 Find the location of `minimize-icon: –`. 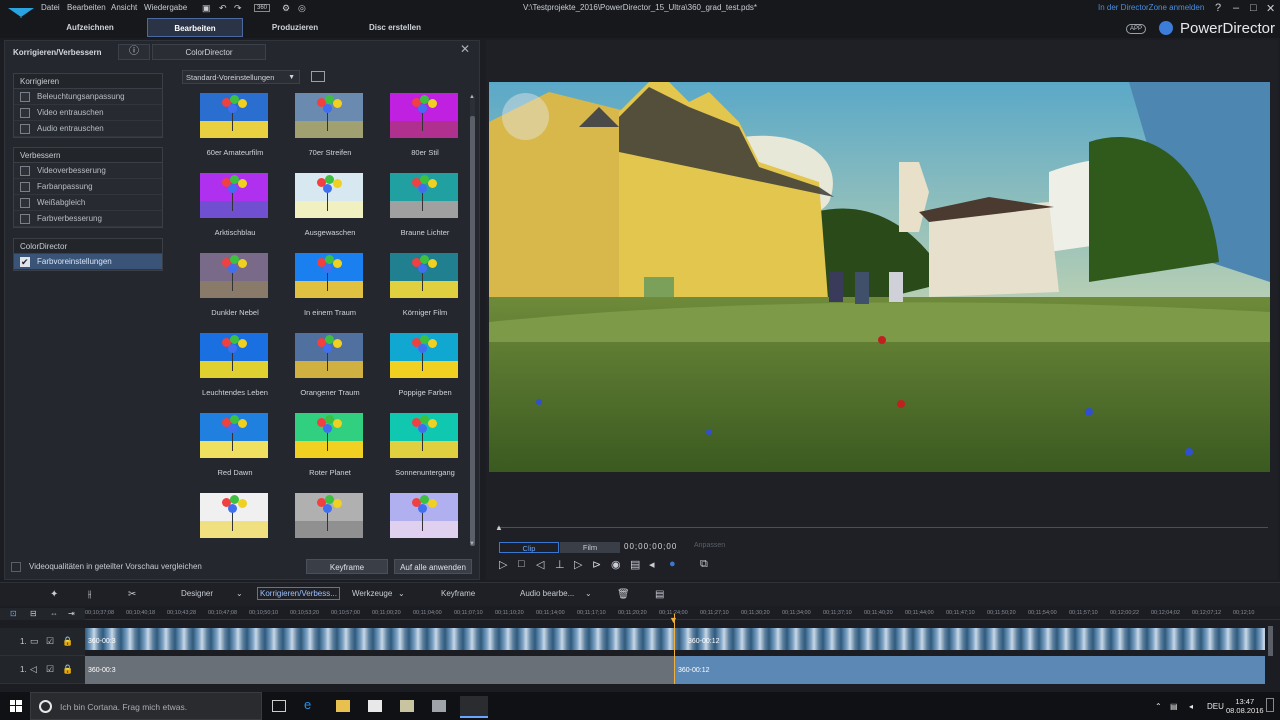

minimize-icon: – is located at coordinates (1236, 8).